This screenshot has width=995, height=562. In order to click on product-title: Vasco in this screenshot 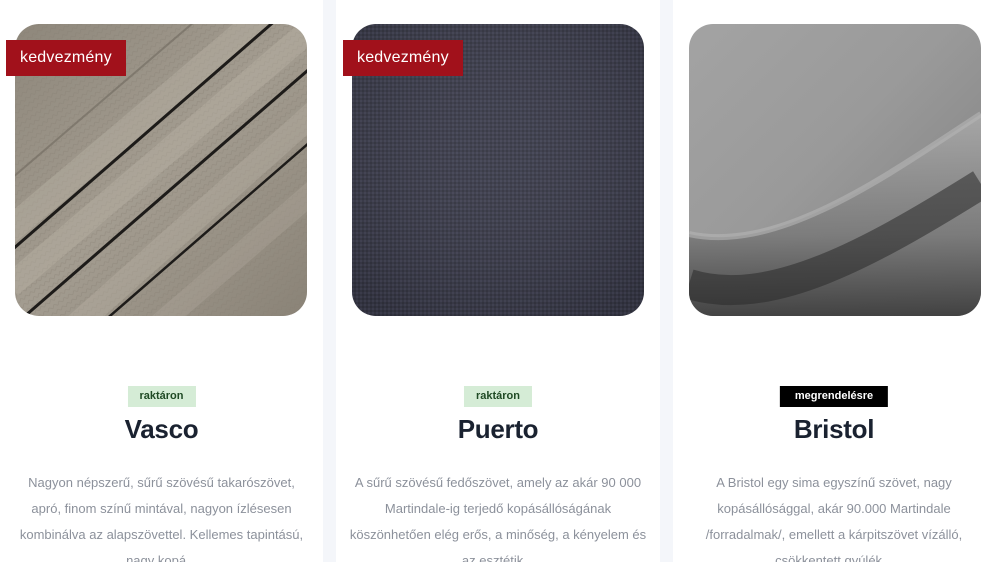, I will do `click(161, 429)`.